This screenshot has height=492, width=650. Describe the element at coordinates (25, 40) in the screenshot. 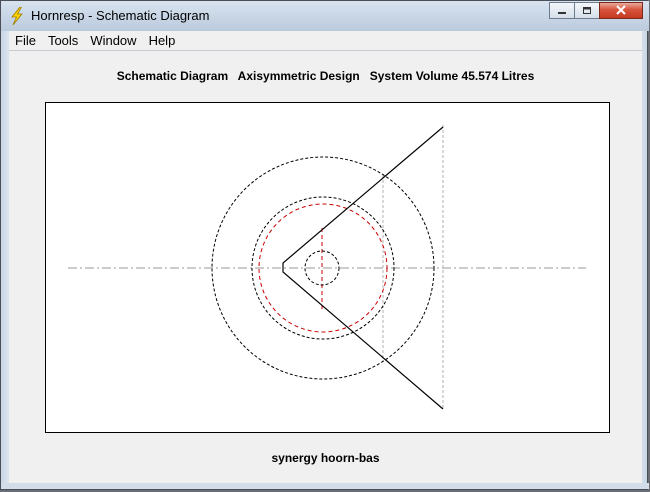

I see `menu-file: File` at that location.